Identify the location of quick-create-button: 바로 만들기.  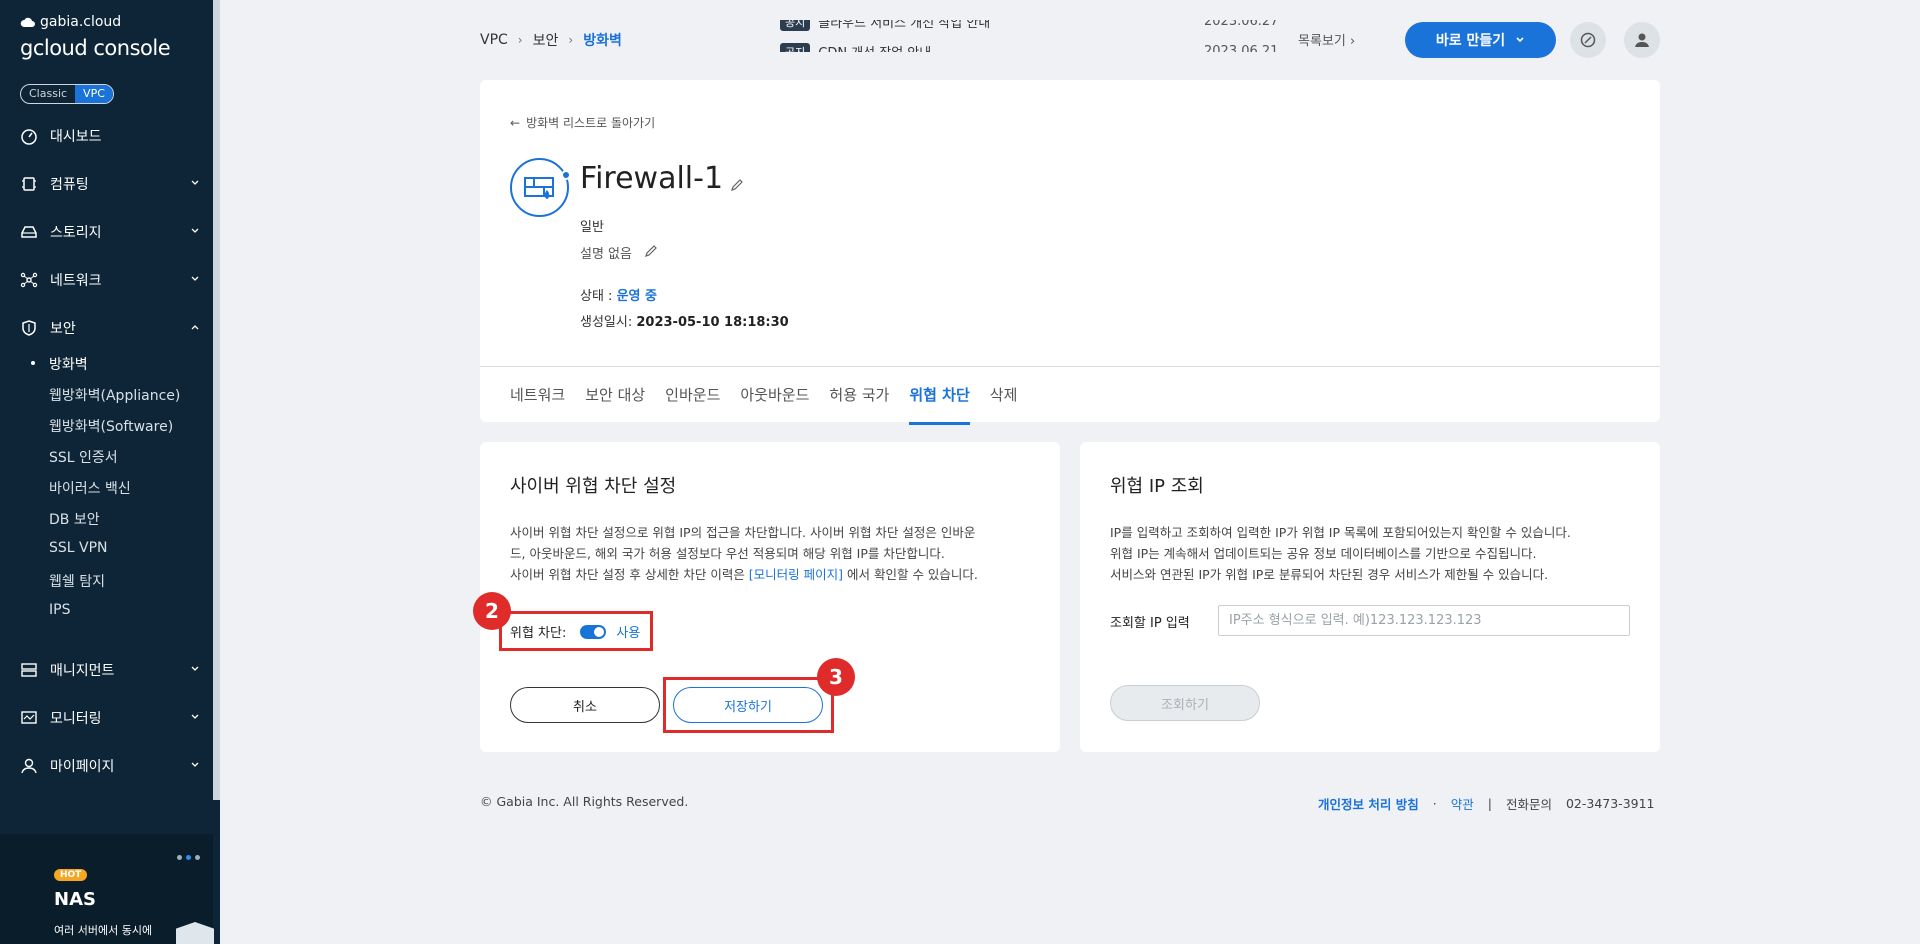
(1480, 40).